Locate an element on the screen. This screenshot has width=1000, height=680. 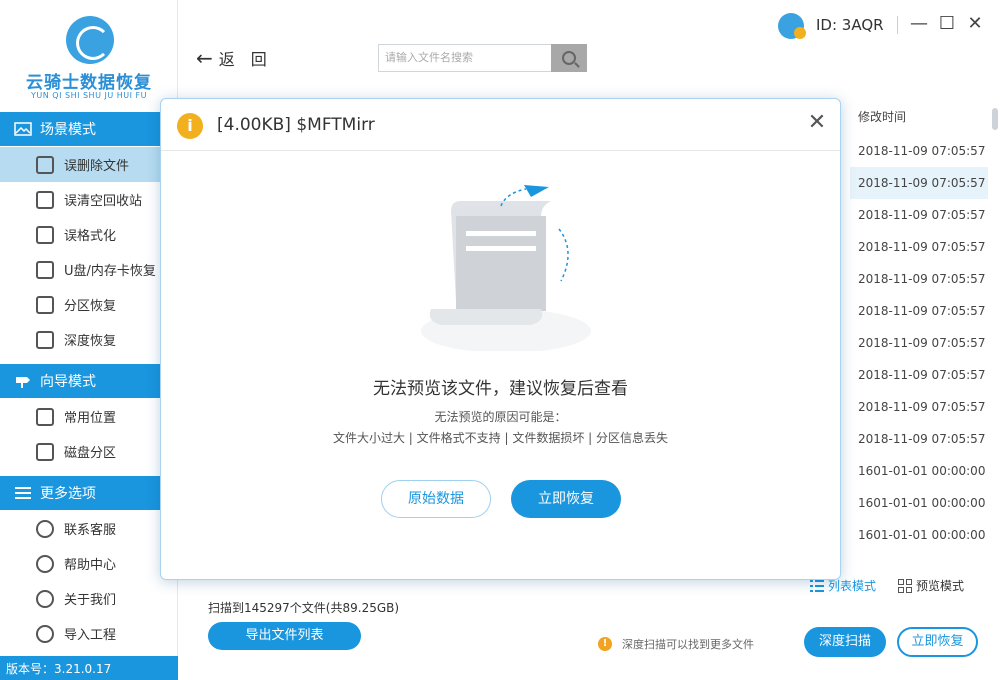
sidebar-item-deleted-files: 误删除文件 is located at coordinates (80, 164).